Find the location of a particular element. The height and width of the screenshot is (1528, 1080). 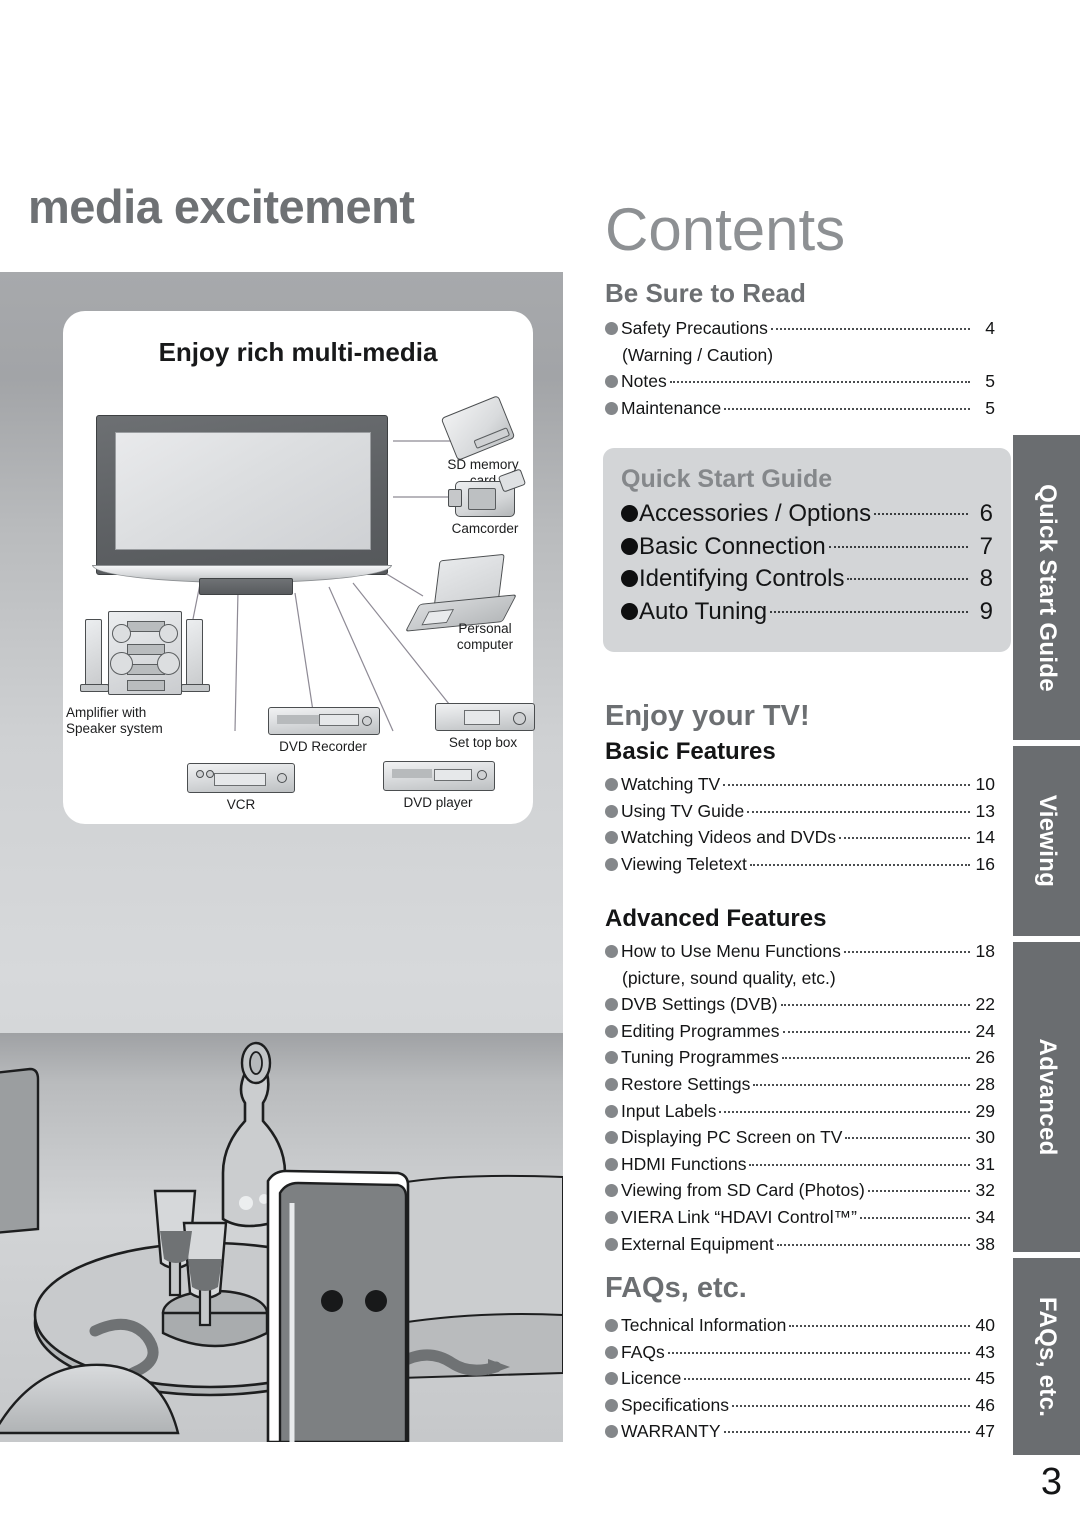

dvd-player-dial is located at coordinates (482, 775).